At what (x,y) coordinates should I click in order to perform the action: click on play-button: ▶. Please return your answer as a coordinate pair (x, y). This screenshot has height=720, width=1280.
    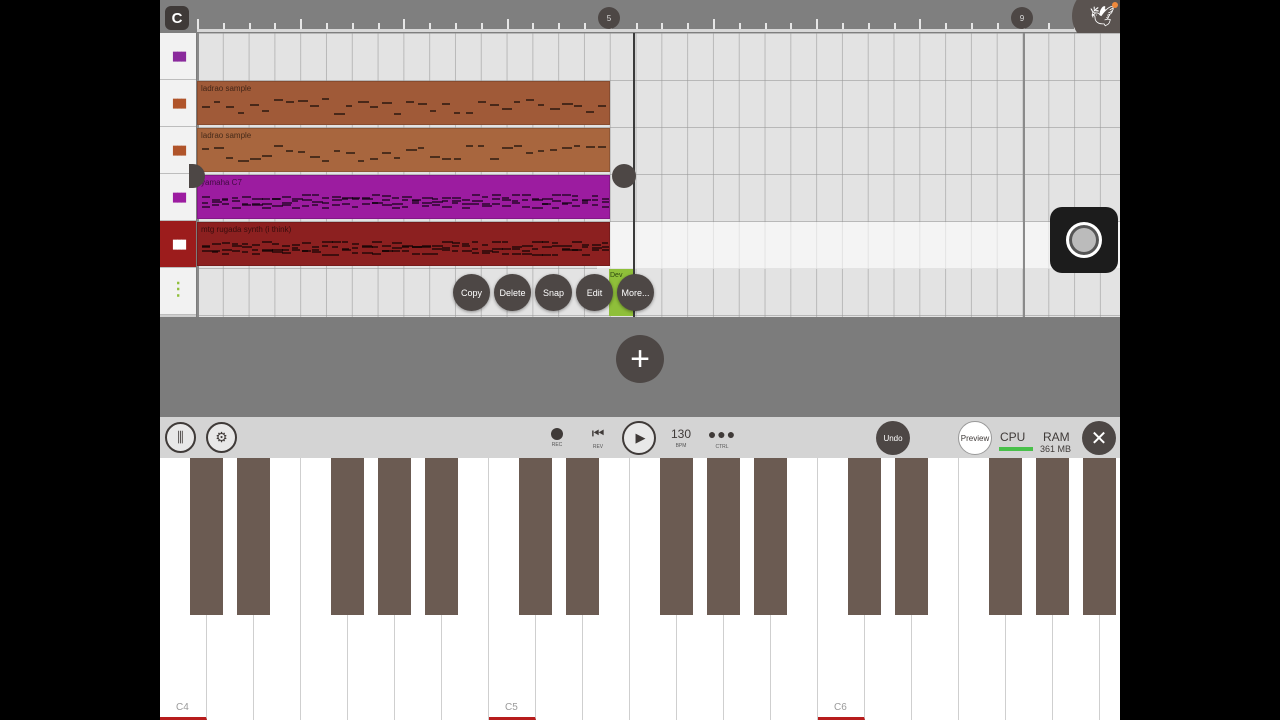
    Looking at the image, I should click on (639, 438).